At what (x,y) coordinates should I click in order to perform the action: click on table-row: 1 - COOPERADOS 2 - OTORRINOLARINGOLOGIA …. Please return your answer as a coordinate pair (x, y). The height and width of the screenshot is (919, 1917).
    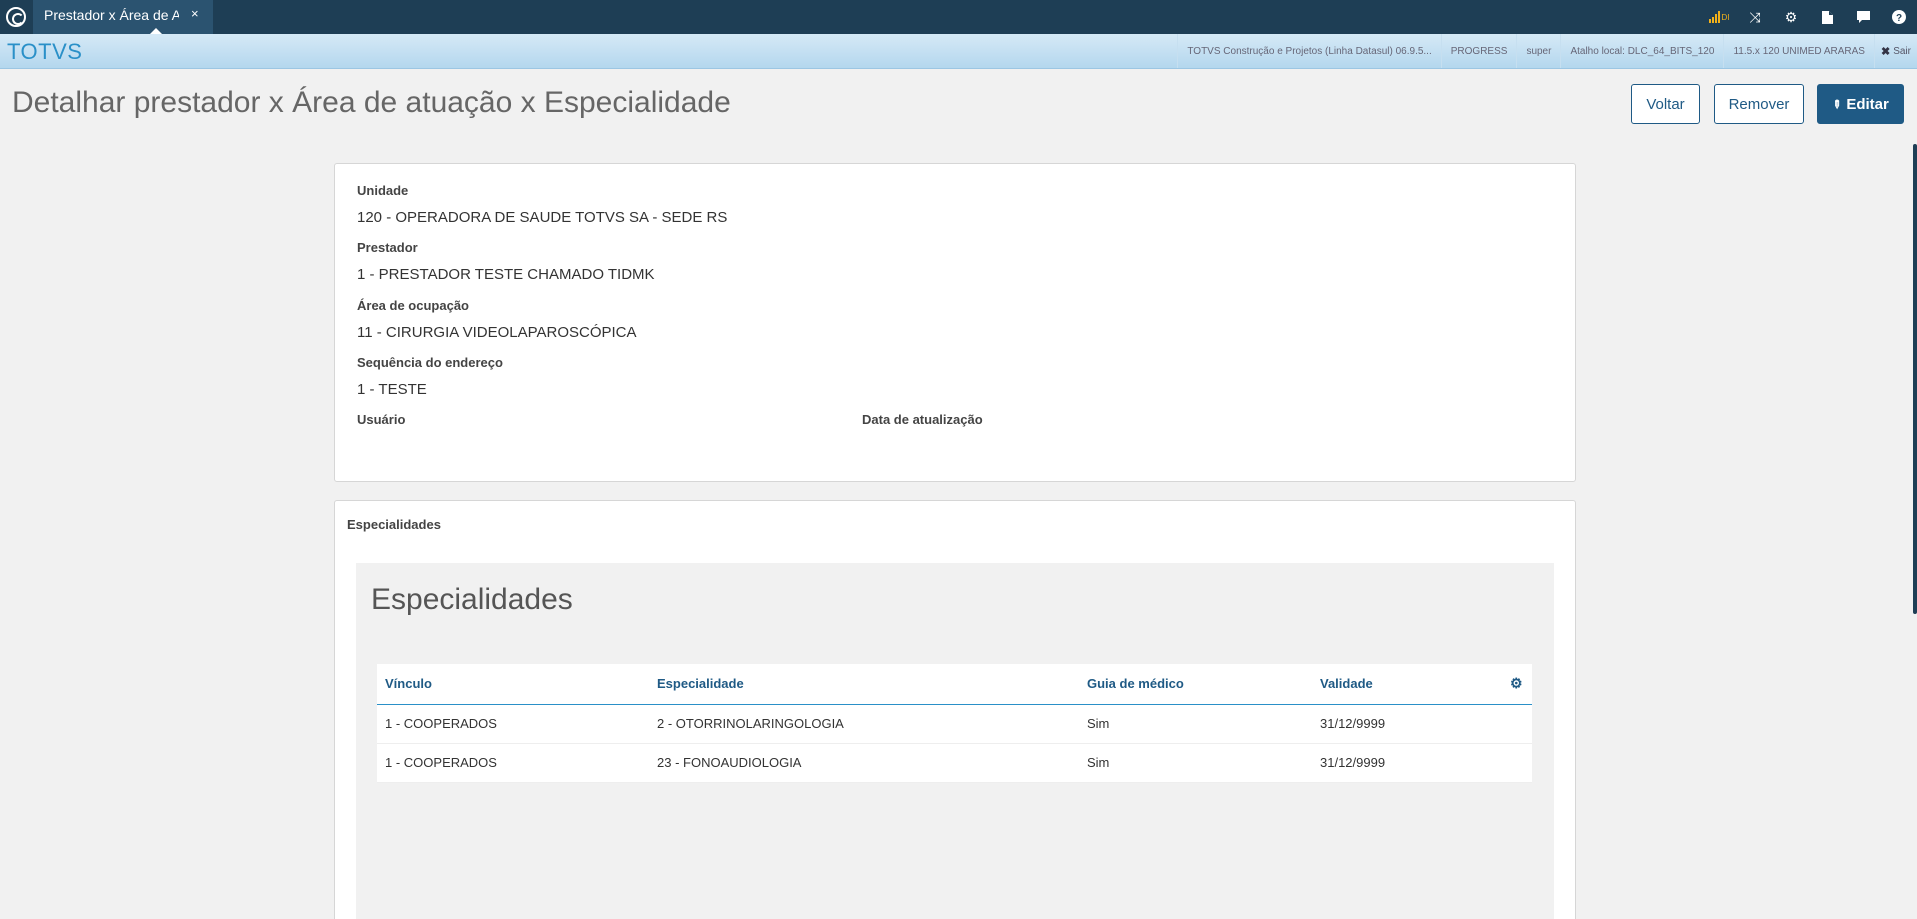
    Looking at the image, I should click on (954, 724).